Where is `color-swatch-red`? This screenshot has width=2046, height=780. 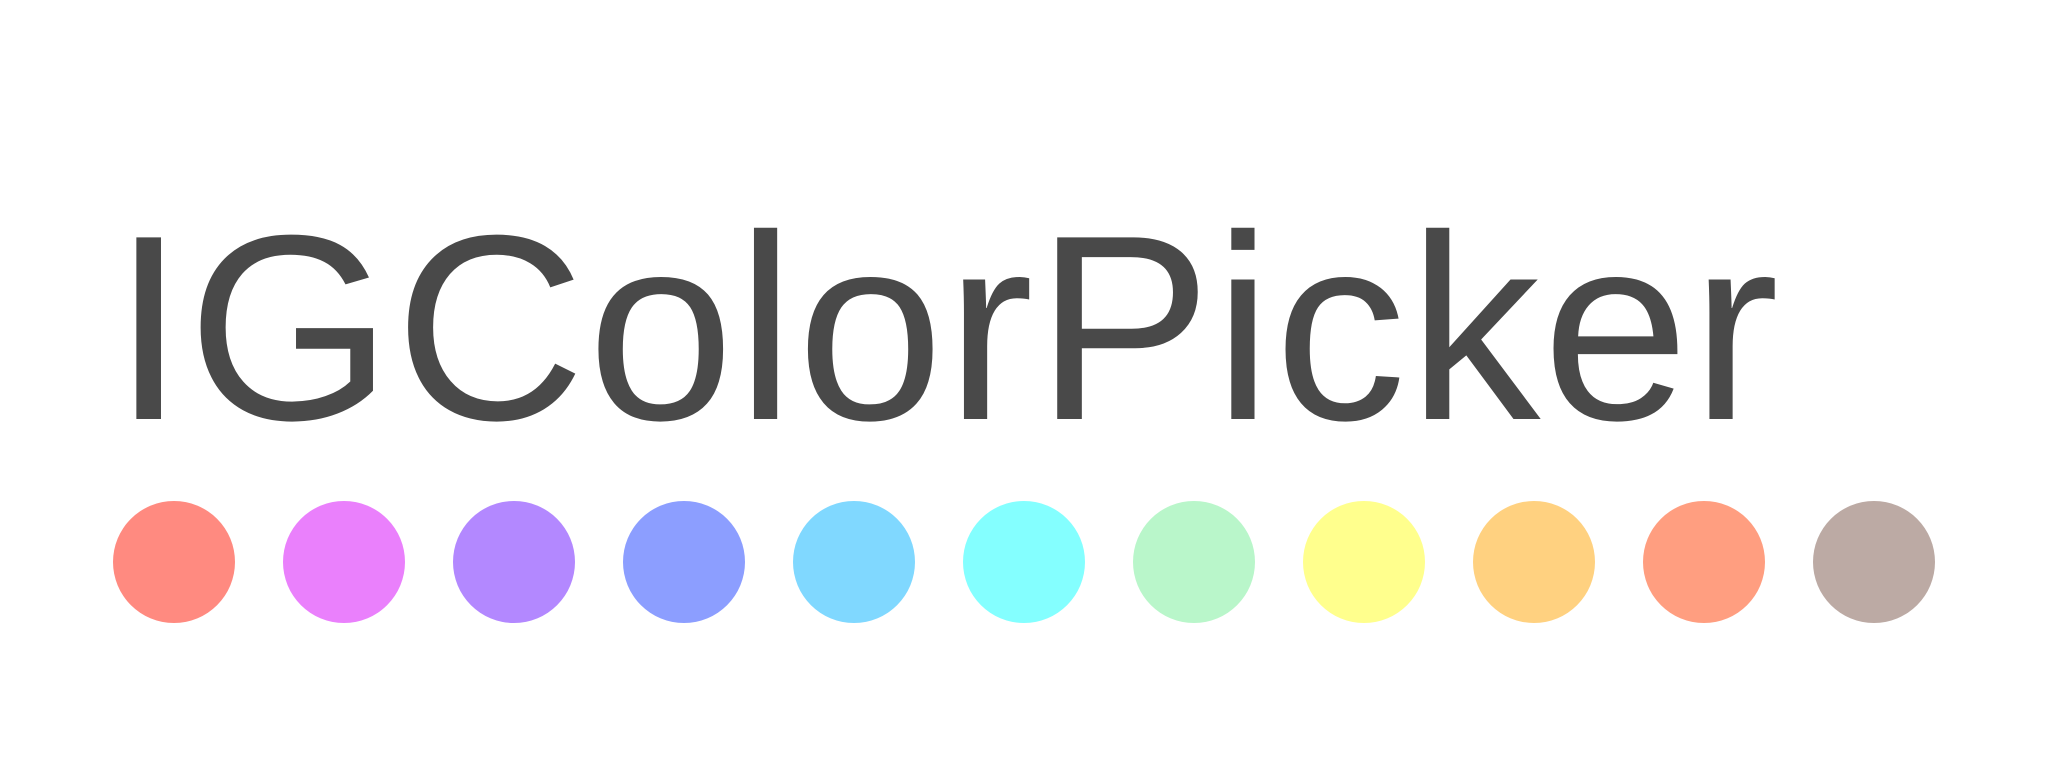
color-swatch-red is located at coordinates (174, 562).